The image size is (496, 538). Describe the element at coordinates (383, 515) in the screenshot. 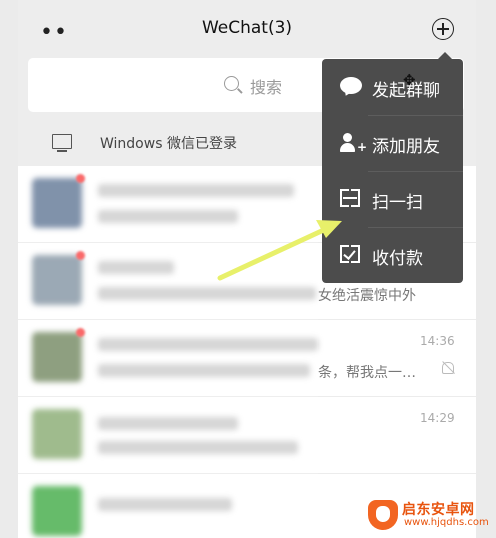

I see `shield-logo-icon` at that location.